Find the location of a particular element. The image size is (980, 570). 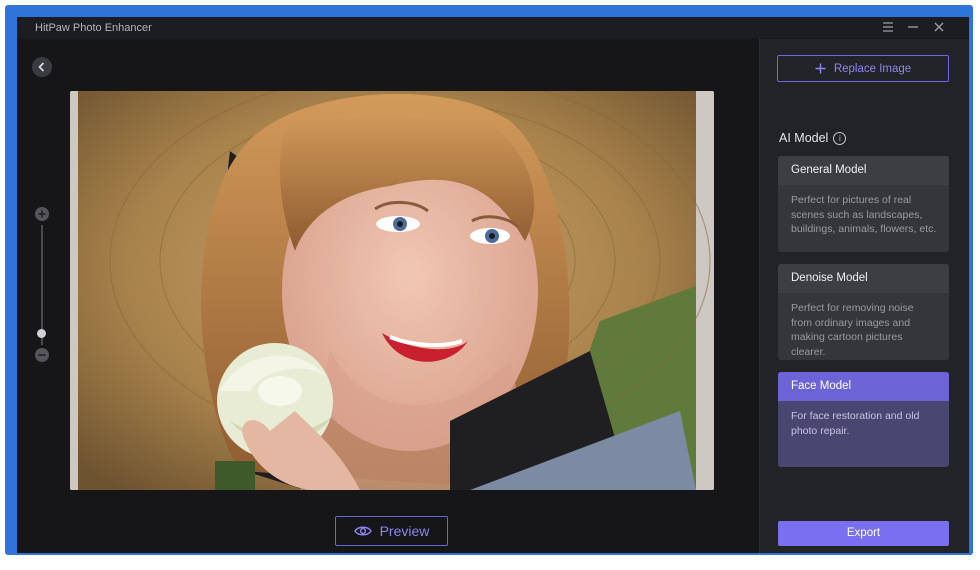

zoom-out-button is located at coordinates (42, 355).